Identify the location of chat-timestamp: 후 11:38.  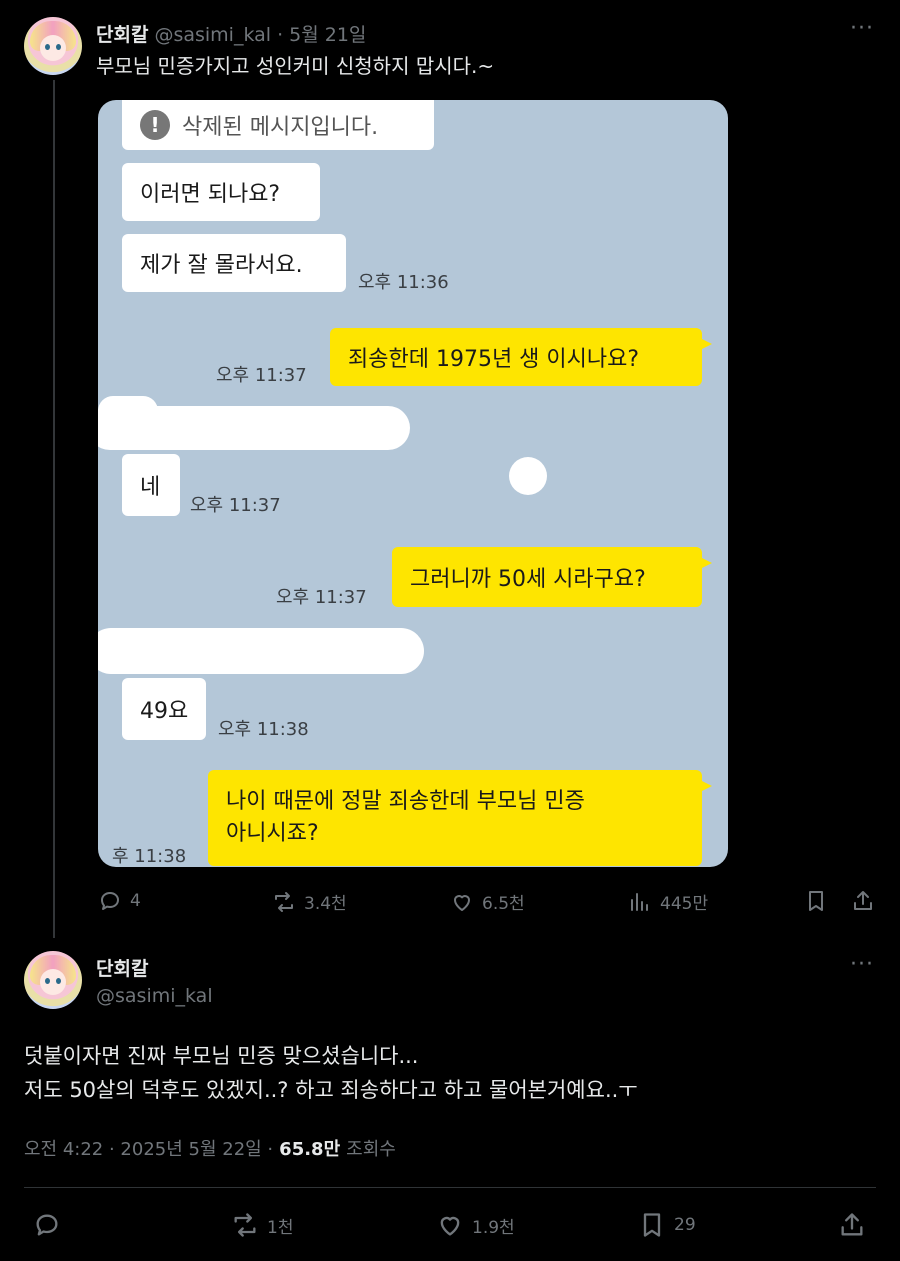
(149, 856).